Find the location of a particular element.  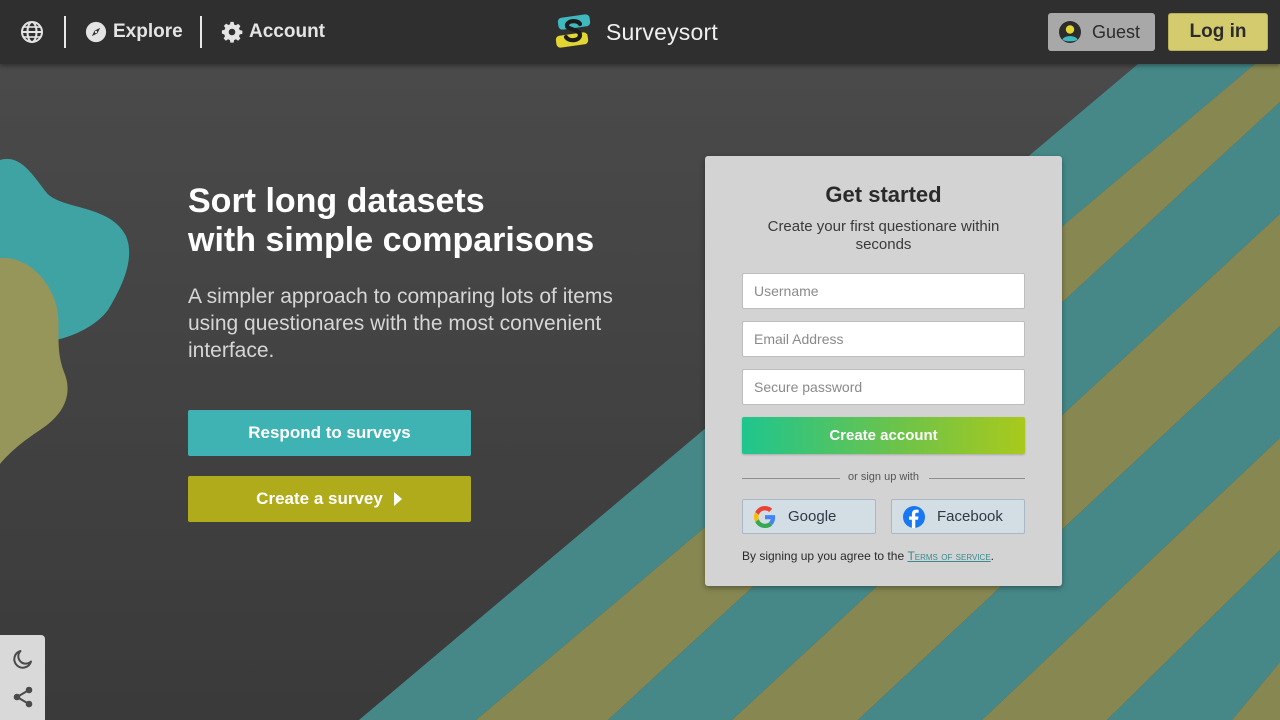

username-input is located at coordinates (883, 291).